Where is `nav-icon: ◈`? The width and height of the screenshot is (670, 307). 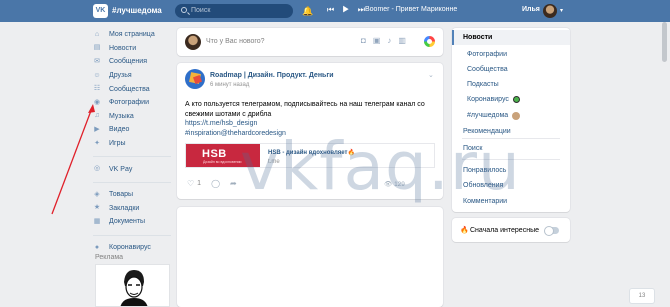
nav-icon: ◈ is located at coordinates (97, 194).